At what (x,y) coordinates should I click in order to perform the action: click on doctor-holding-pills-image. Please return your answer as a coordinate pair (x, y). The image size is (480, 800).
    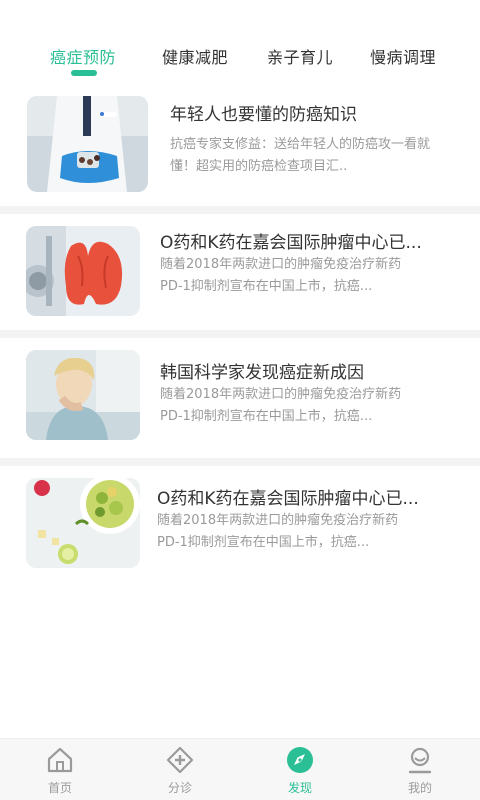
    Looking at the image, I should click on (87, 144).